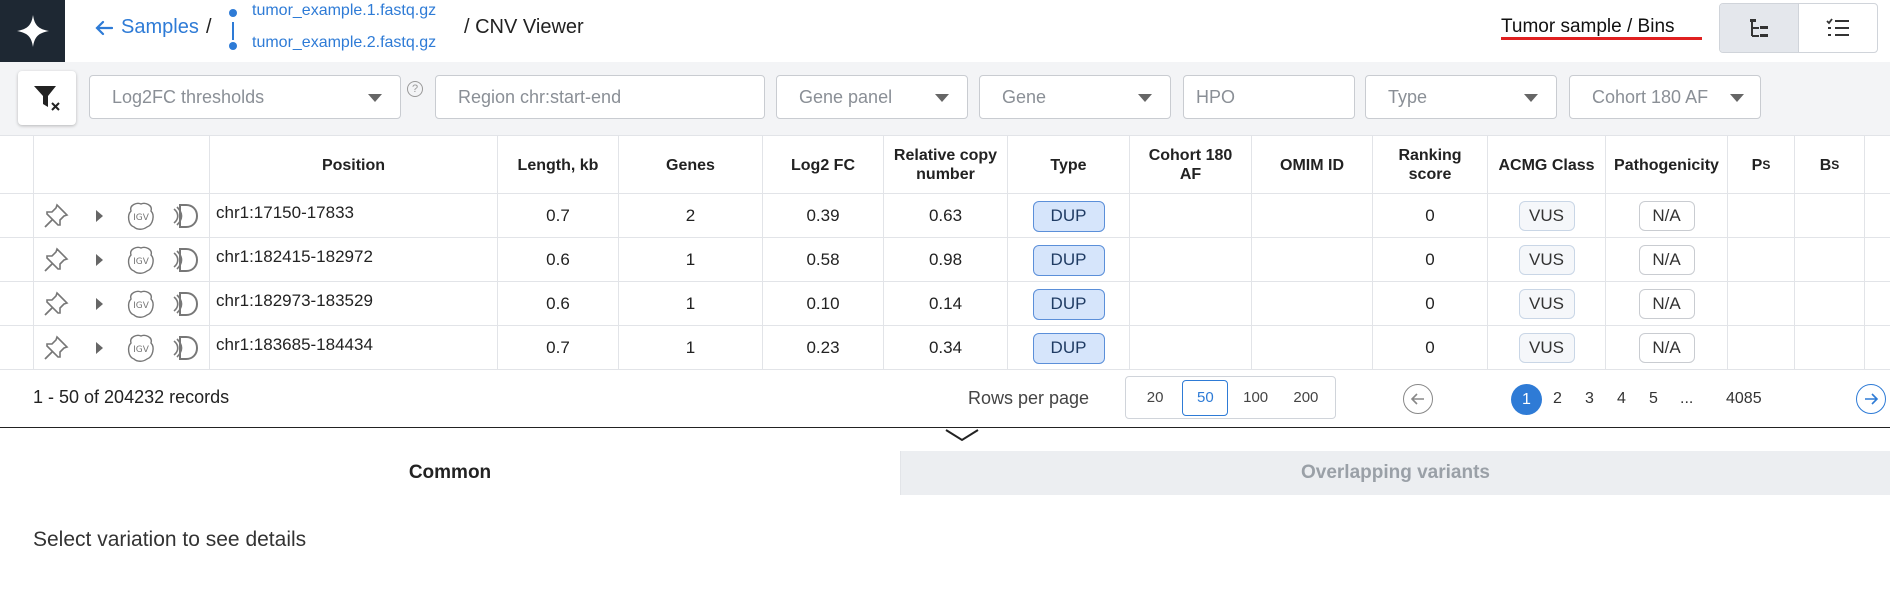 Image resolution: width=1890 pixels, height=594 pixels. Describe the element at coordinates (872, 97) in the screenshot. I see `gene-panel-select: Gene panel` at that location.